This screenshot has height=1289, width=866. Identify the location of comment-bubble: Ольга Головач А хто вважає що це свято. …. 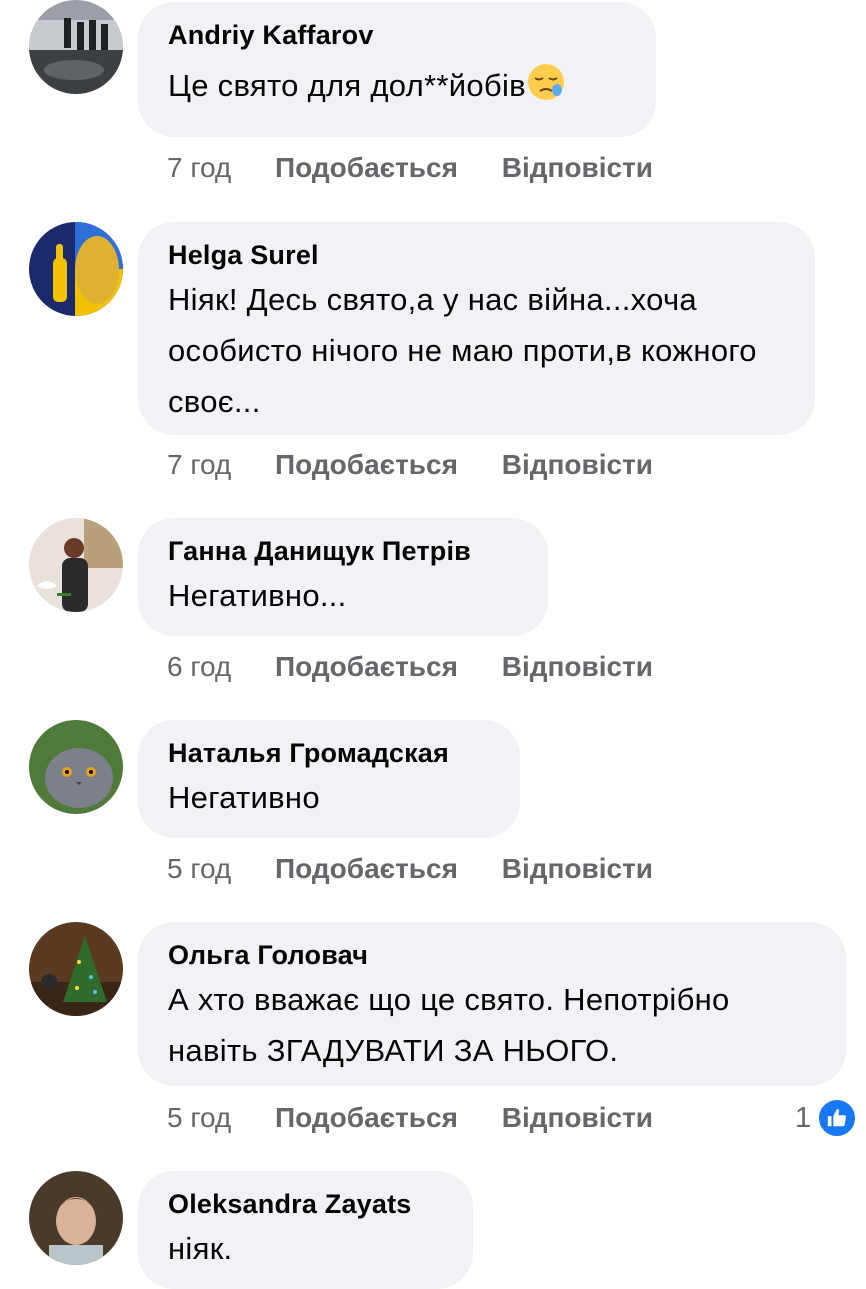
(492, 1004).